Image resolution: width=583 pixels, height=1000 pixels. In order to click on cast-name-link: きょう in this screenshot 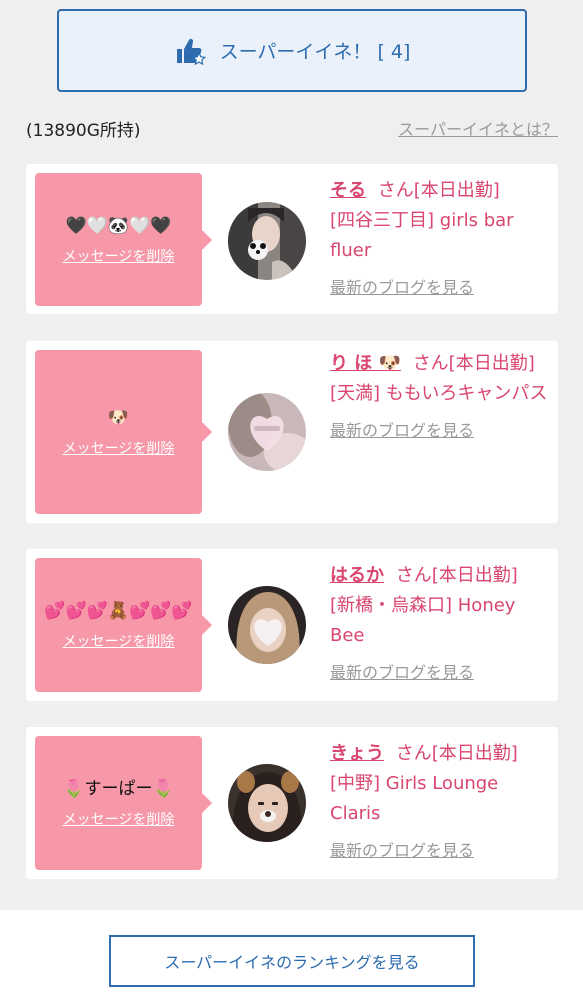, I will do `click(357, 753)`.